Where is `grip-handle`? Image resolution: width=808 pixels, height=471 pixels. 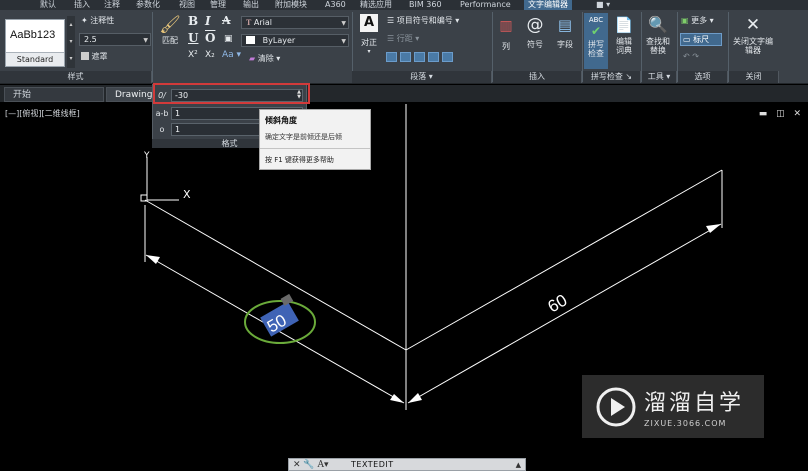 grip-handle is located at coordinates (287, 299).